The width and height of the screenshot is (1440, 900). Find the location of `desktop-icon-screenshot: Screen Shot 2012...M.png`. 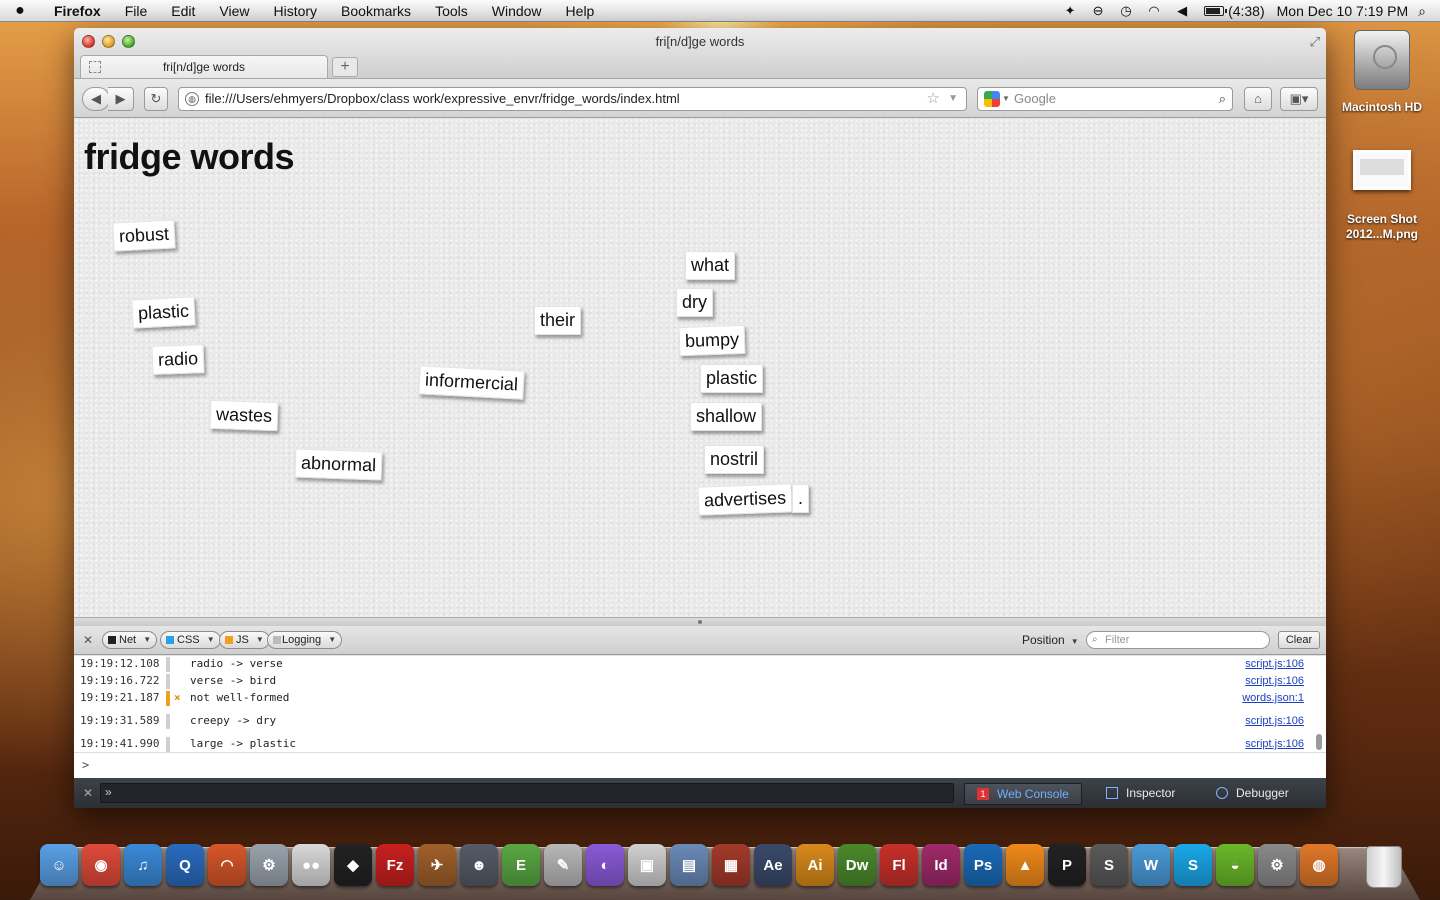

desktop-icon-screenshot: Screen Shot 2012...M.png is located at coordinates (1382, 196).